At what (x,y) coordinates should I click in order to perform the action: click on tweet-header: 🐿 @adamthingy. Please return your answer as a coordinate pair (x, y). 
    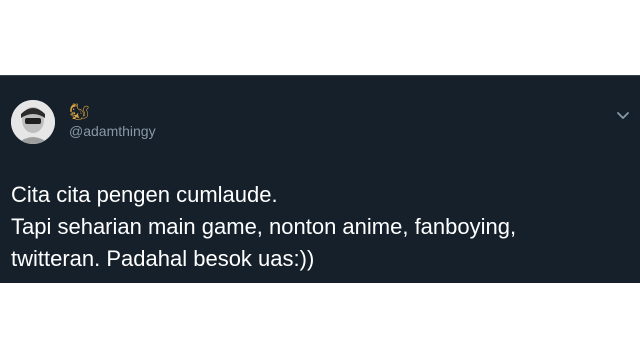
    Looking at the image, I should click on (112, 124).